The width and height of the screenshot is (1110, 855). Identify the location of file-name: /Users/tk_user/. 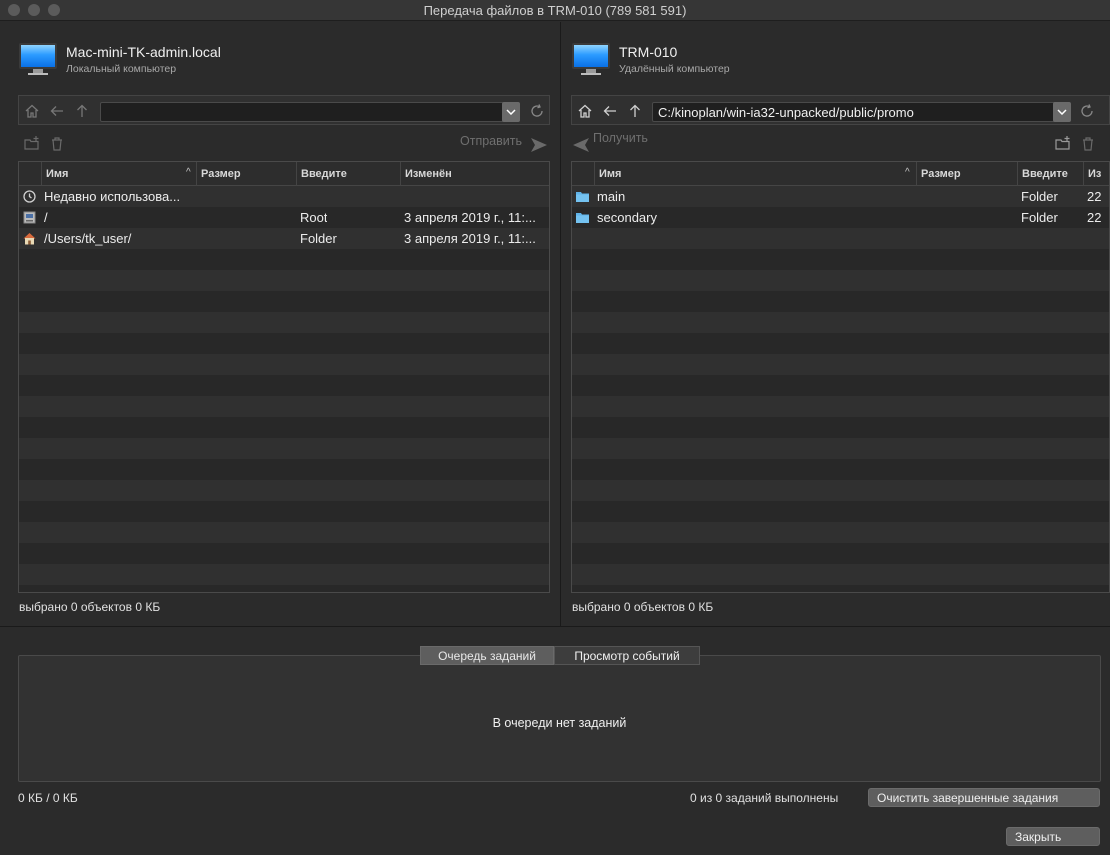
(88, 238).